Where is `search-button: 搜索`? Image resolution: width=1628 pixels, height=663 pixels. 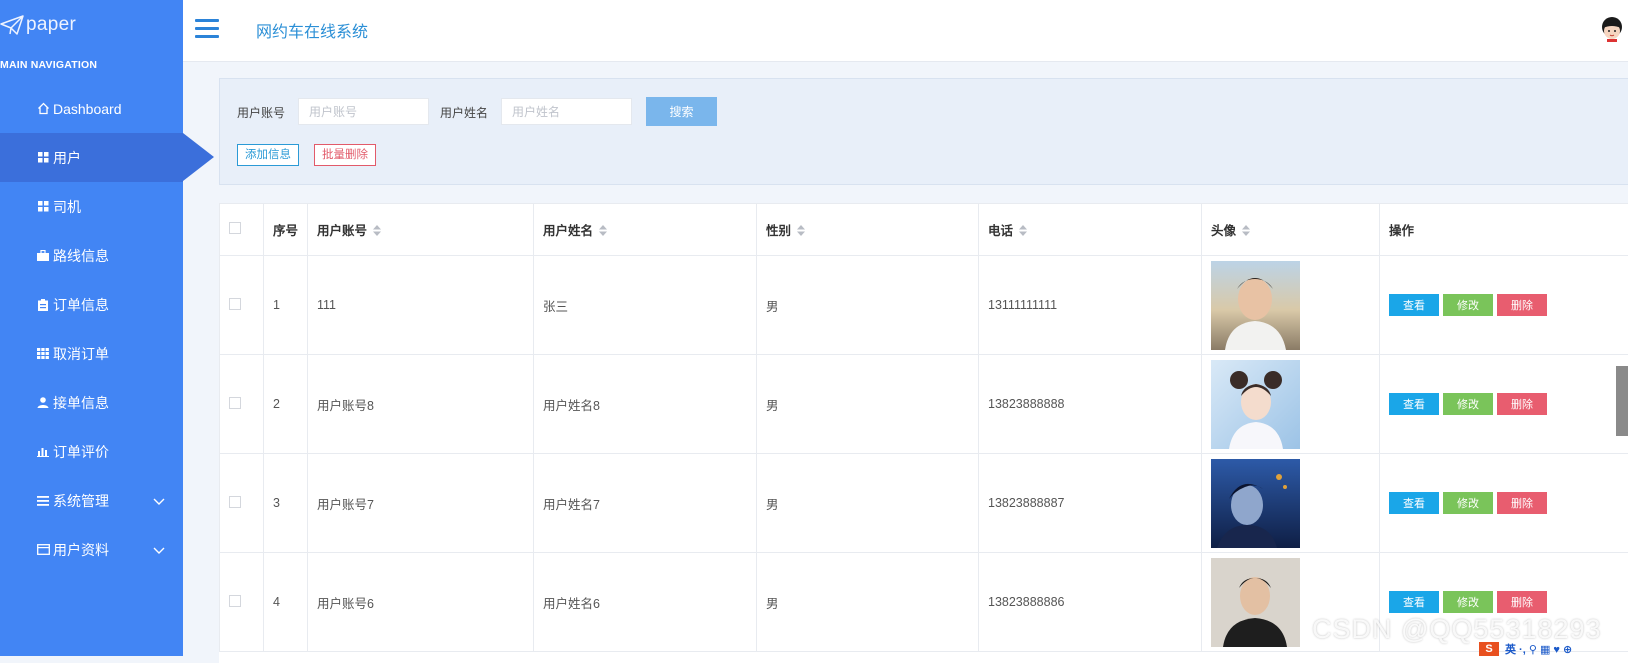
search-button: 搜索 is located at coordinates (681, 111).